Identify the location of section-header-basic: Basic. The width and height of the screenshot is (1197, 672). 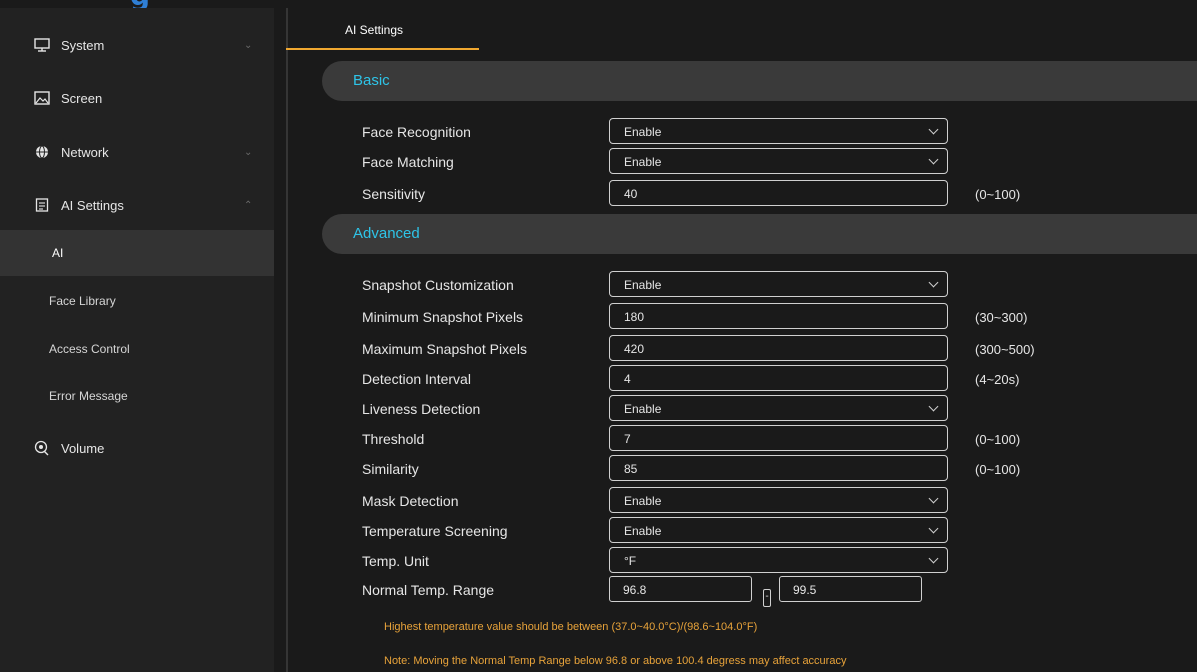
(759, 81).